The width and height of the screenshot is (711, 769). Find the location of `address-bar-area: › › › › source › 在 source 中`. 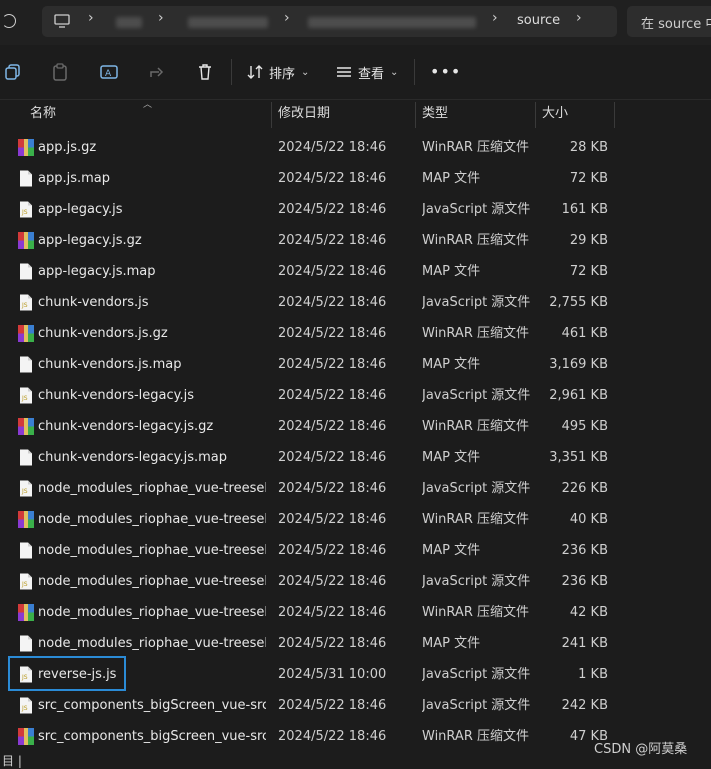

address-bar-area: › › › › source › 在 source 中 is located at coordinates (355, 22).